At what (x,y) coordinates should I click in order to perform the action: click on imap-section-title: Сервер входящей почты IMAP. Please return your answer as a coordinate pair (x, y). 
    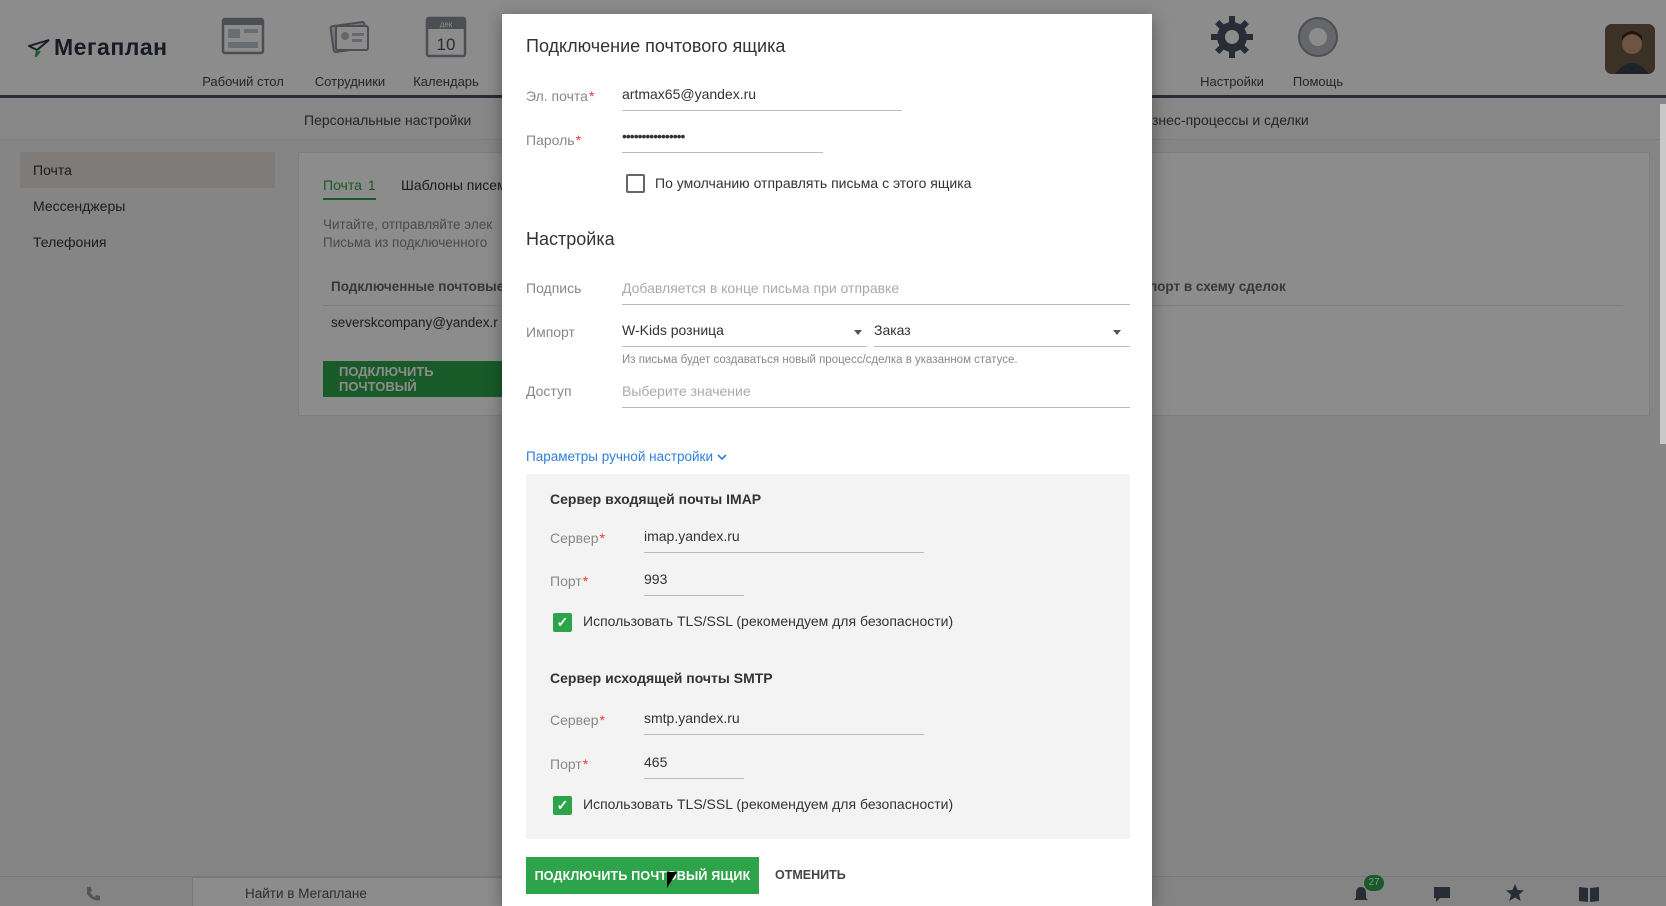
    Looking at the image, I should click on (656, 499).